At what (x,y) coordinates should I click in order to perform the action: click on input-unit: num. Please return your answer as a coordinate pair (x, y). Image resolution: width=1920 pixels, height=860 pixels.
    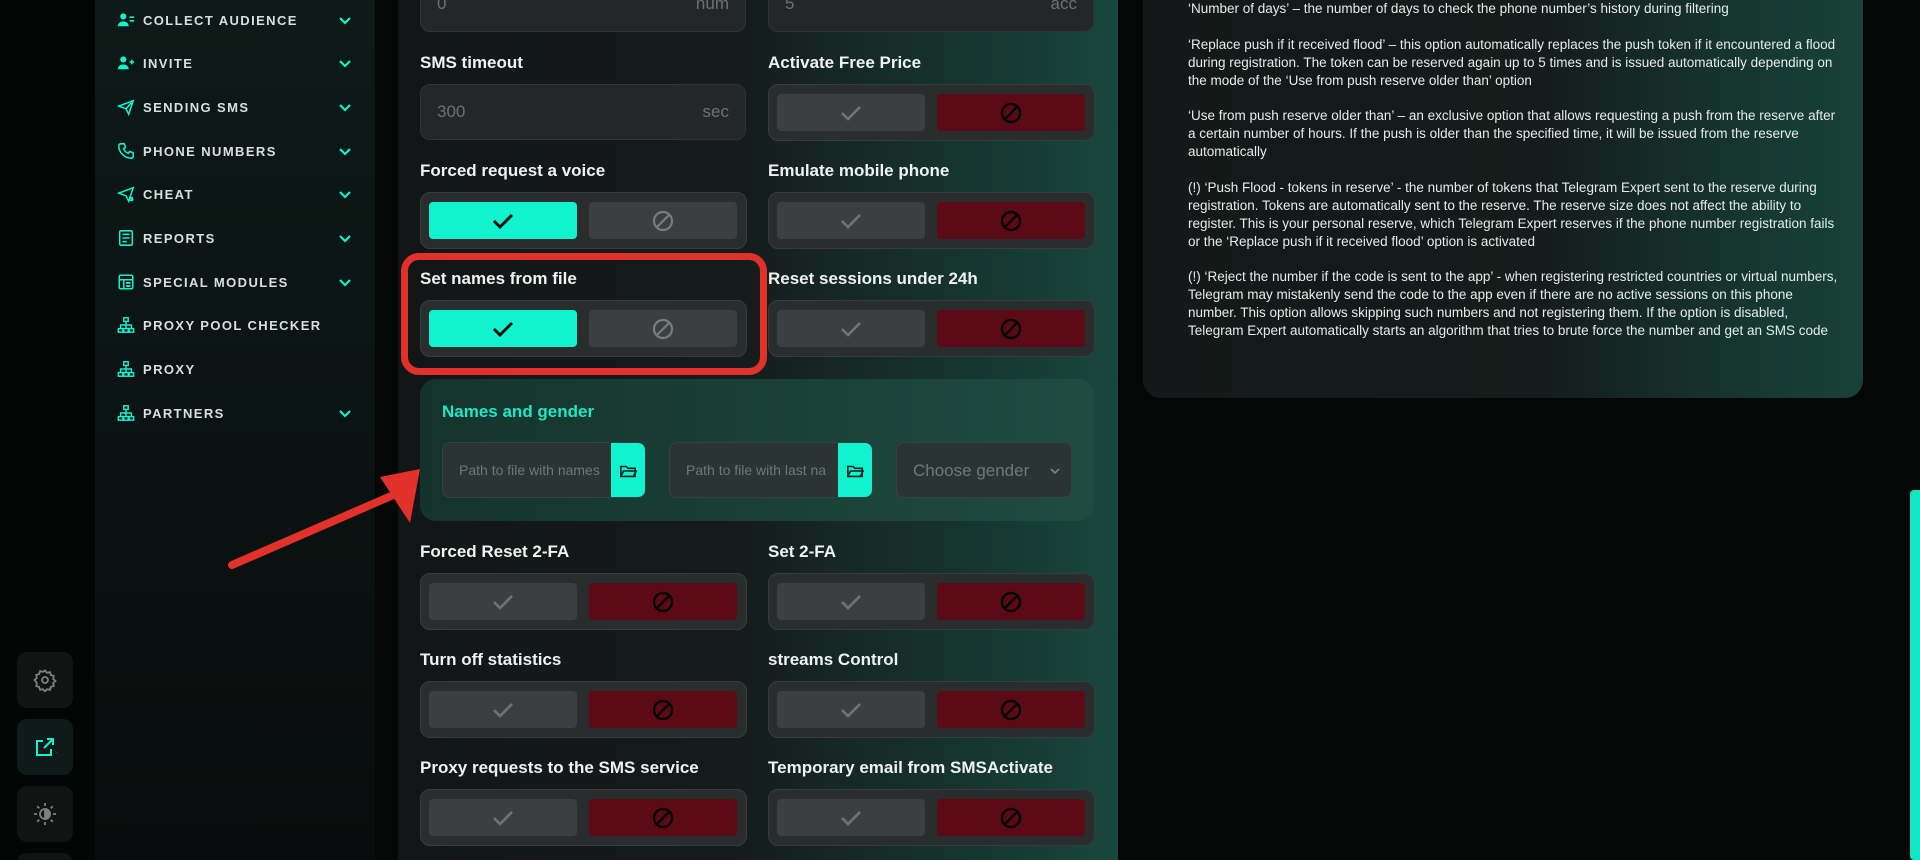
    Looking at the image, I should click on (712, 6).